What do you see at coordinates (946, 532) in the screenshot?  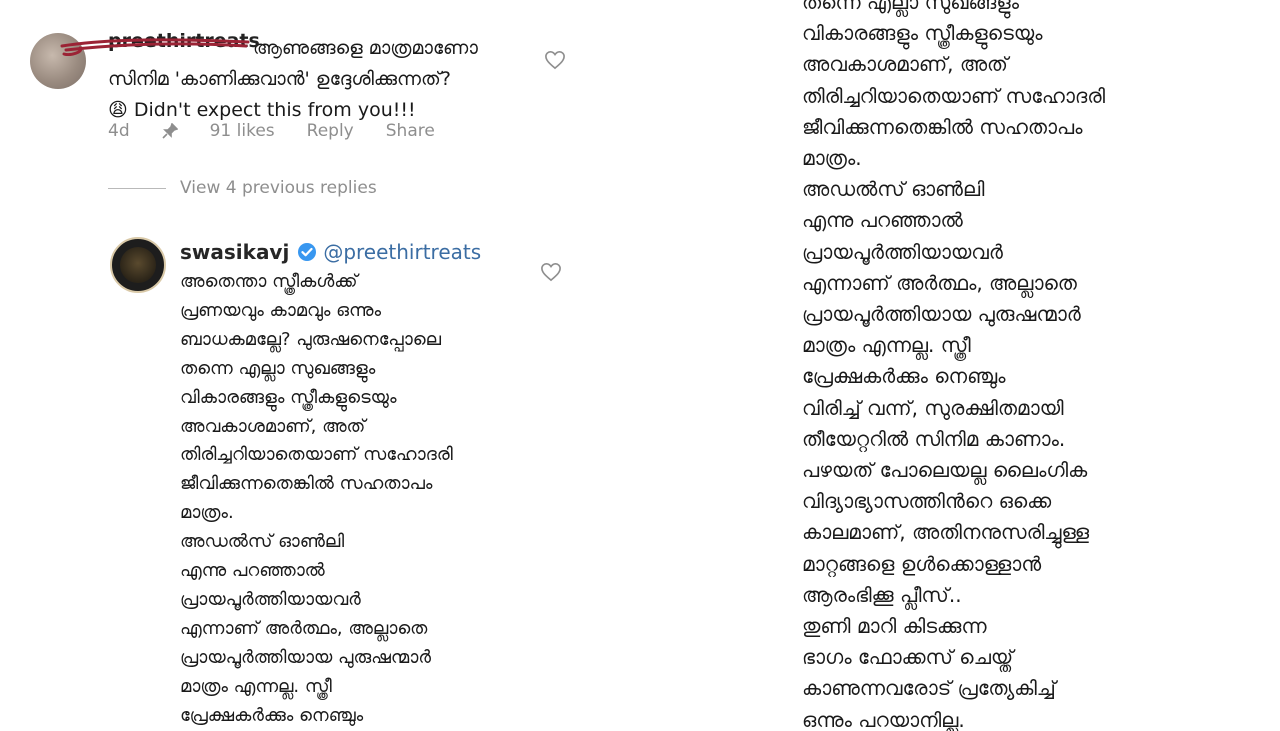 I see `text-line: കാലമാണ്, അതിനനുസരിച്ചുള്ള` at bounding box center [946, 532].